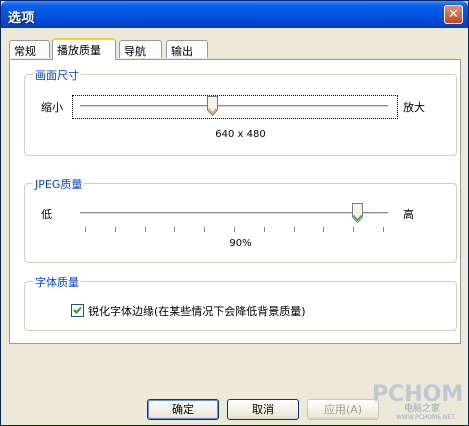  Describe the element at coordinates (263, 409) in the screenshot. I see `cancel-button: 取消` at that location.